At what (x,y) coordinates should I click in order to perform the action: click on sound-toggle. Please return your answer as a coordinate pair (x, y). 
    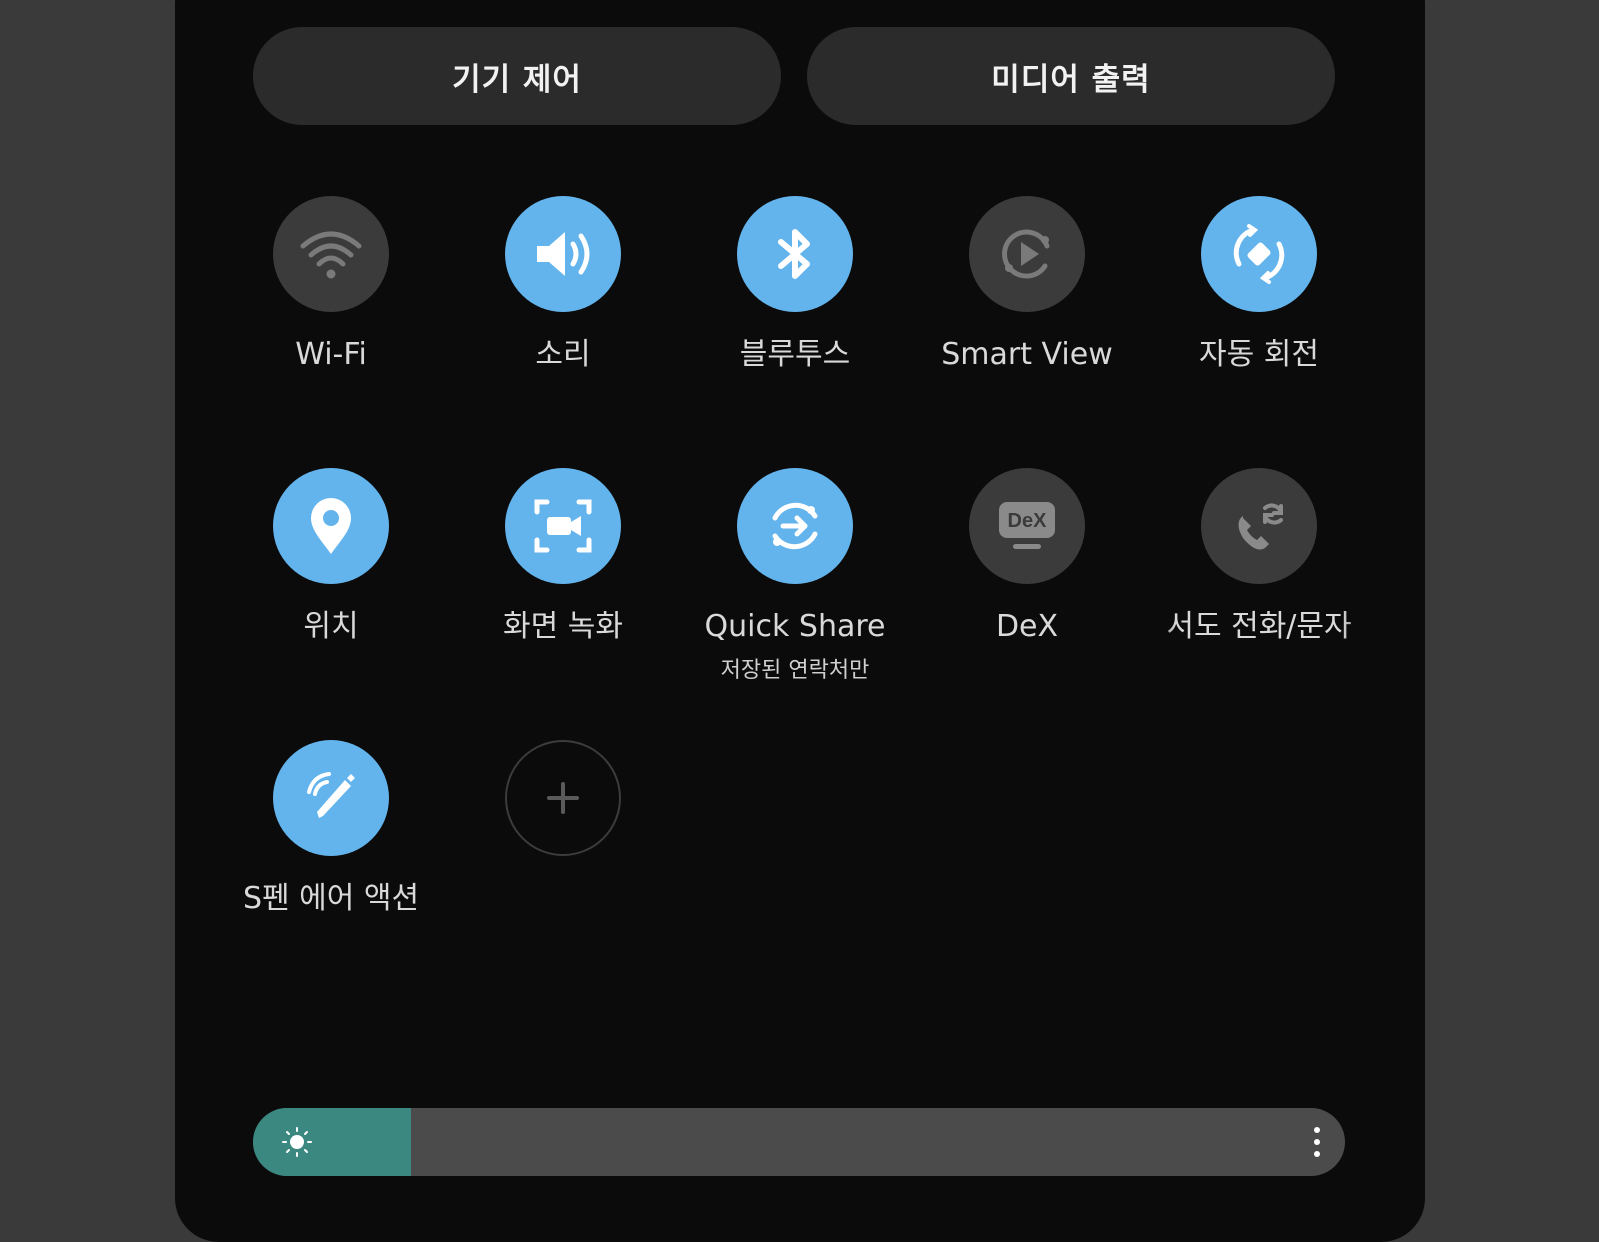
    Looking at the image, I should click on (563, 254).